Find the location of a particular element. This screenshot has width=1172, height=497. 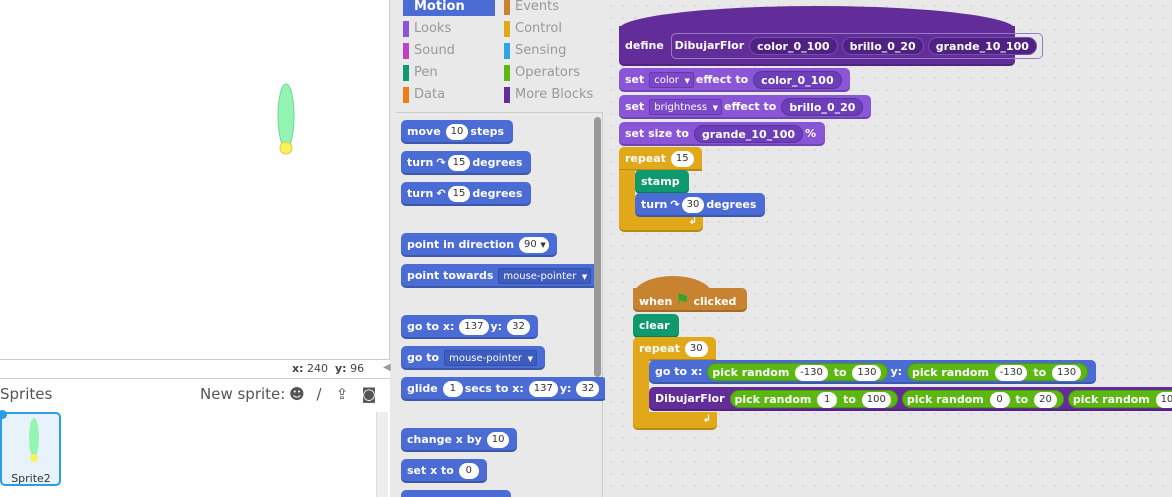

block-set-color-effect: set coloreffect to color_0_100 is located at coordinates (734, 80).